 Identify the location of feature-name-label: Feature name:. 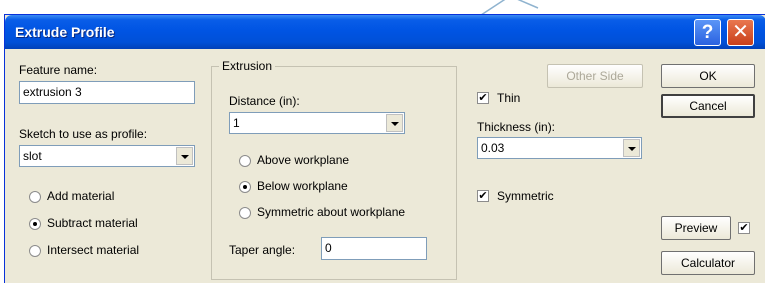
(58, 70).